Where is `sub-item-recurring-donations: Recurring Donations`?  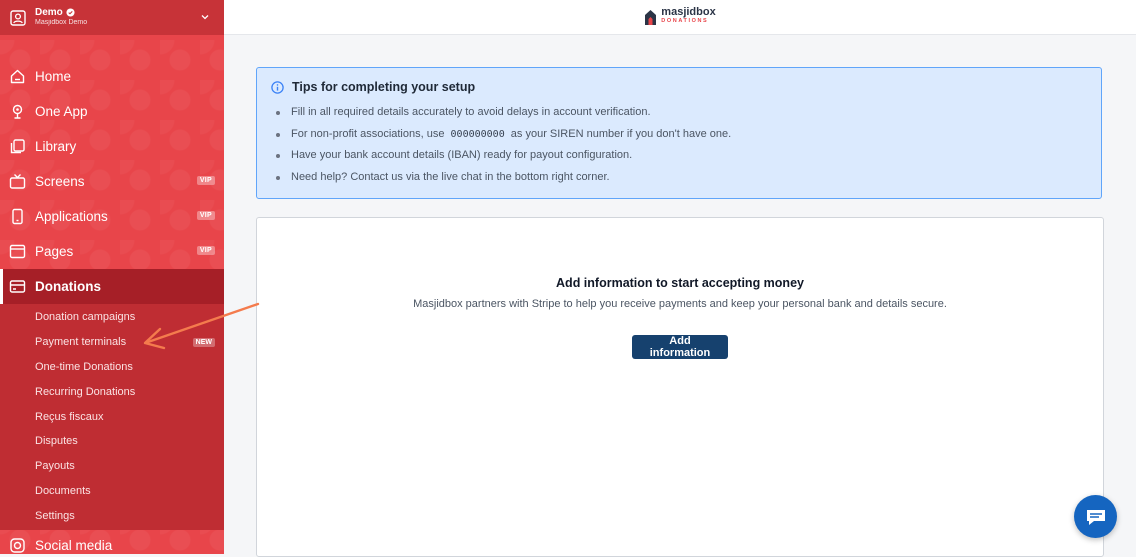
sub-item-recurring-donations: Recurring Donations is located at coordinates (112, 391).